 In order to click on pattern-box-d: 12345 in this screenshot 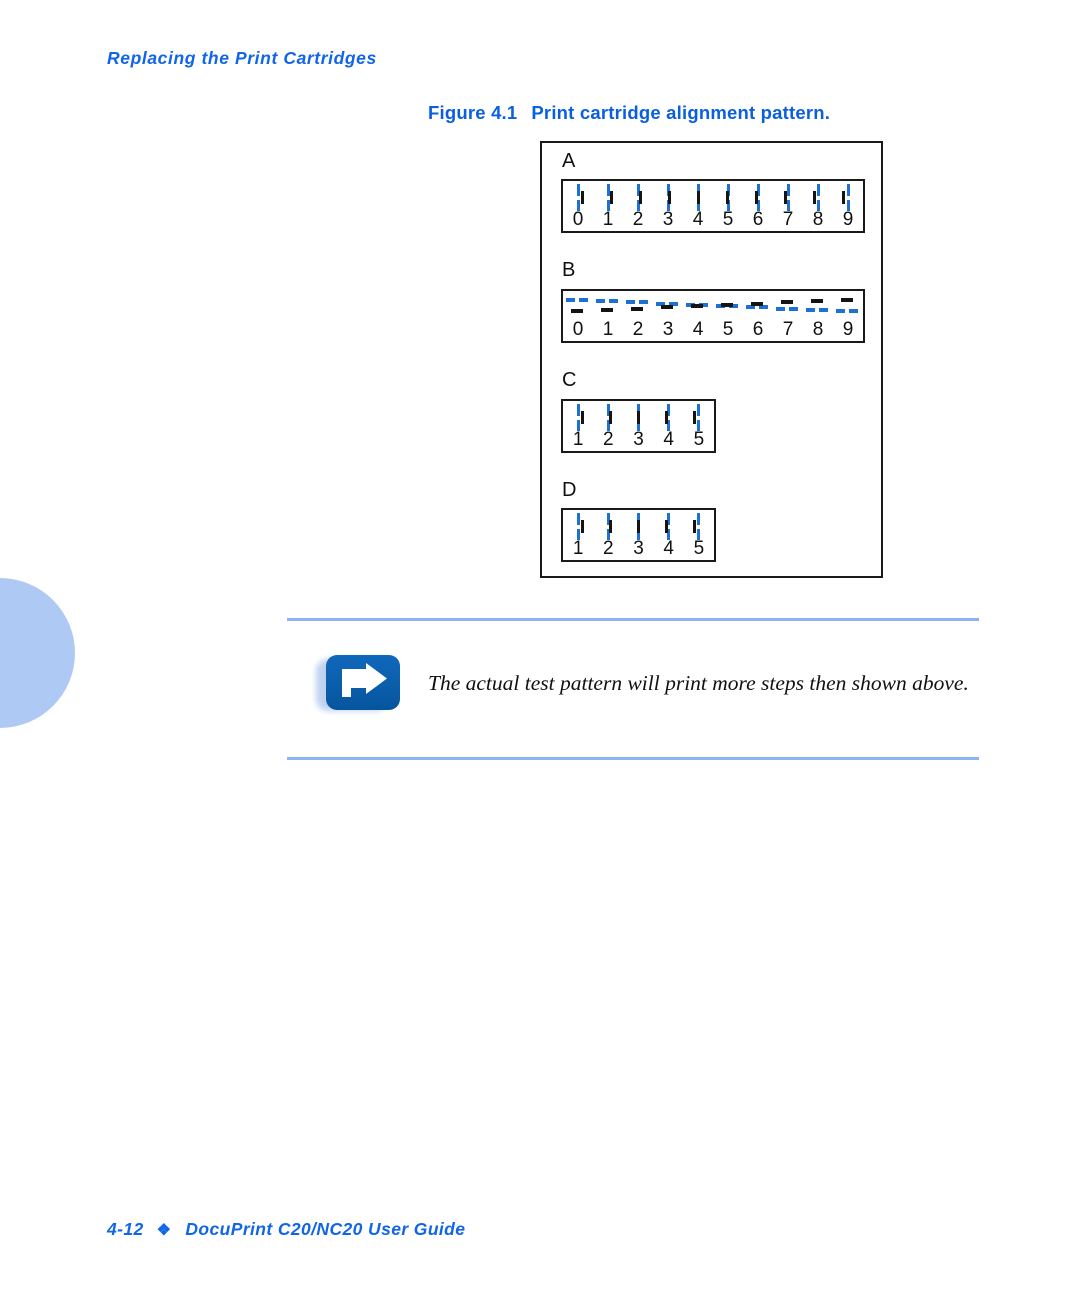, I will do `click(638, 535)`.